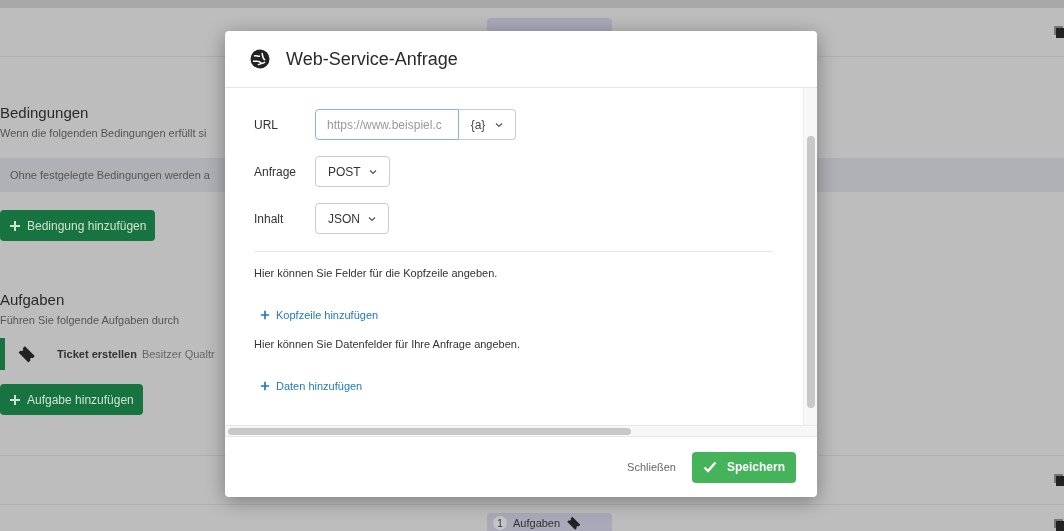 The width and height of the screenshot is (1064, 531). I want to click on select-dropdown: JSON, so click(352, 218).